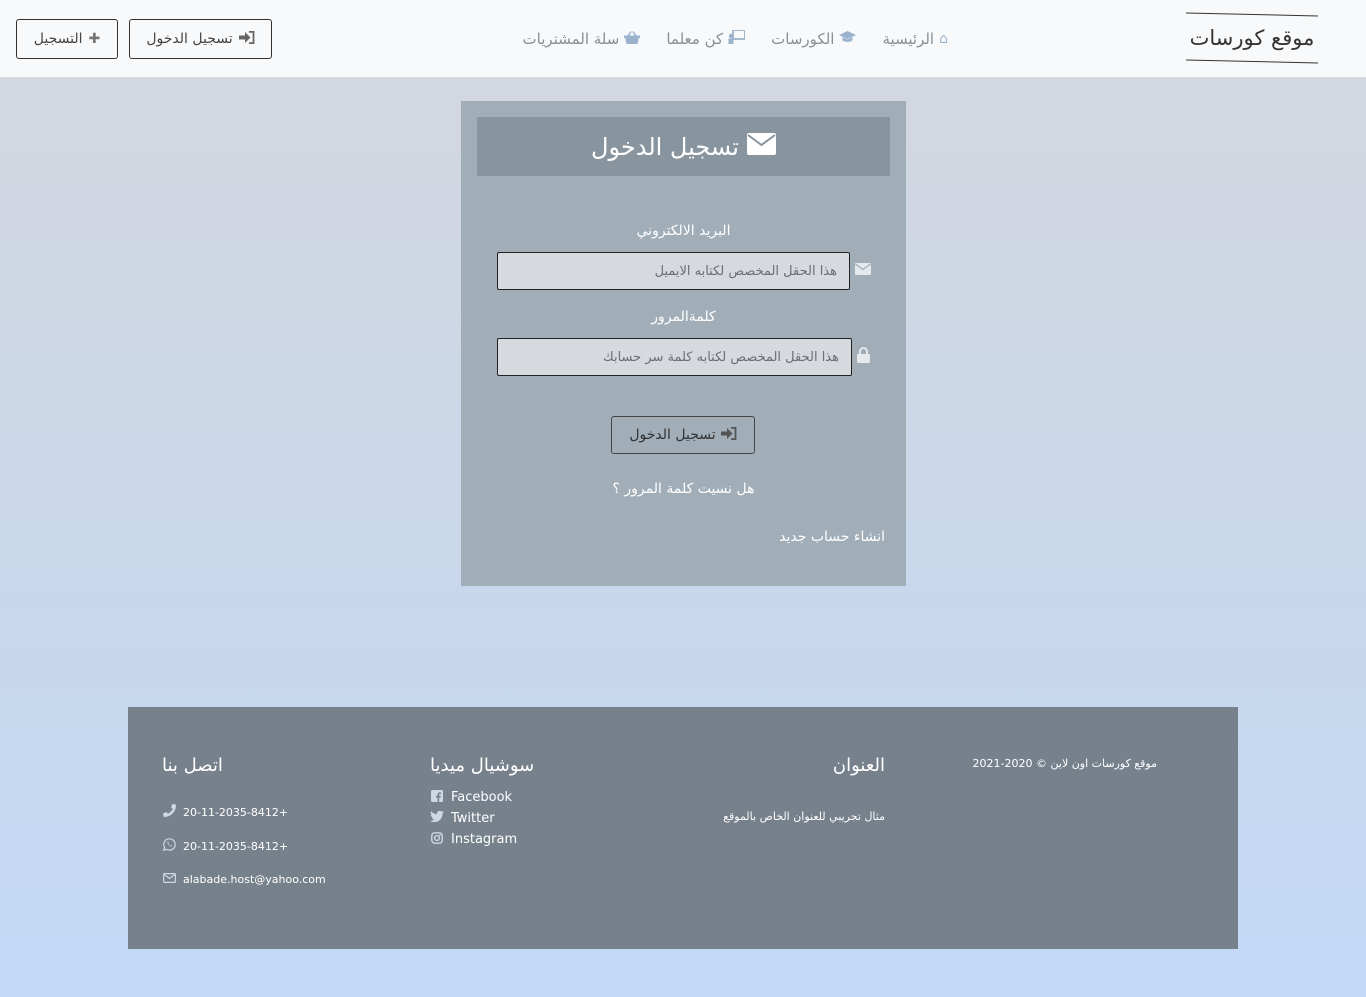 The image size is (1366, 997). What do you see at coordinates (665, 146) in the screenshot?
I see `login-card-title: تسجيل الدخول` at bounding box center [665, 146].